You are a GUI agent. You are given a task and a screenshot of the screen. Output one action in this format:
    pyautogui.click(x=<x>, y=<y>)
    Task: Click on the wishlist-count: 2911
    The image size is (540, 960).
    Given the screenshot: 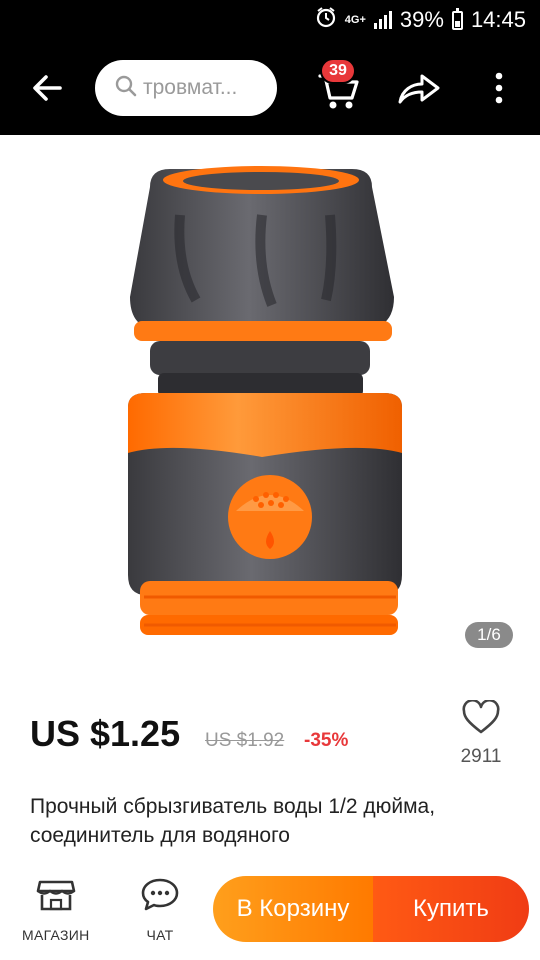 What is the action you would take?
    pyautogui.click(x=481, y=756)
    